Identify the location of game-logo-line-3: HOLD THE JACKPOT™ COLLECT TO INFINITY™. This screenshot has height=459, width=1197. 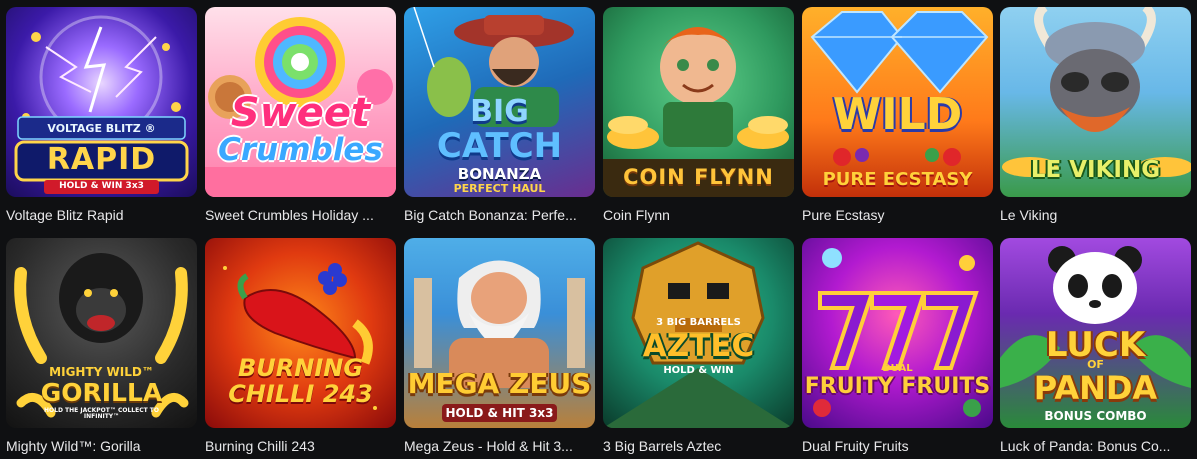
(101, 413).